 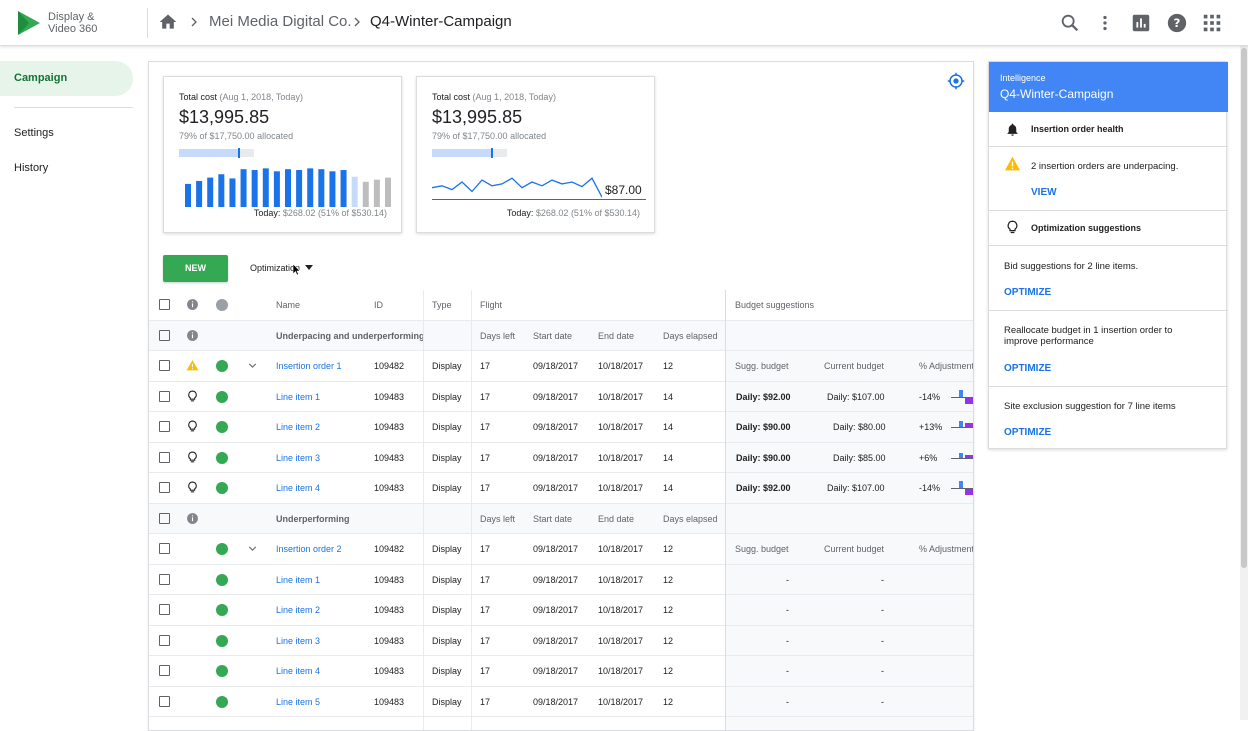 I want to click on status-active-icon, so click(x=222, y=640).